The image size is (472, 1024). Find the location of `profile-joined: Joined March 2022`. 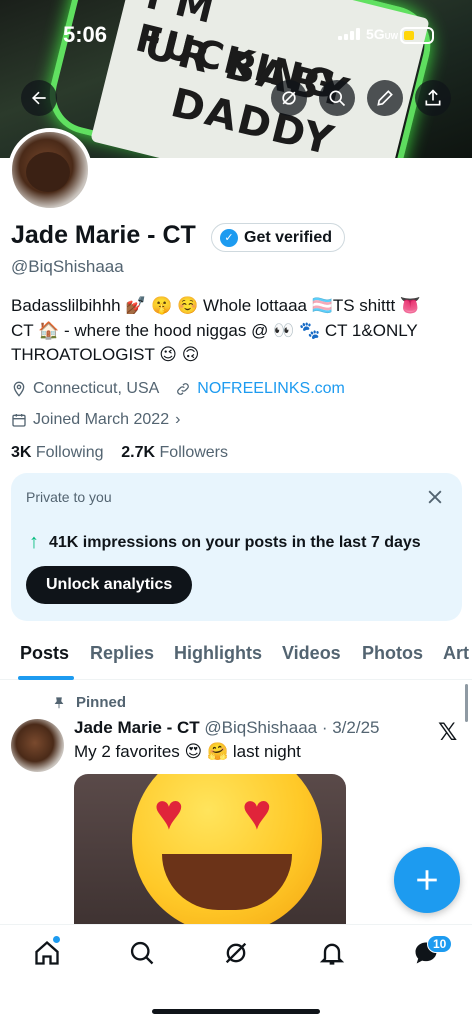

profile-joined: Joined March 2022 is located at coordinates (101, 419).